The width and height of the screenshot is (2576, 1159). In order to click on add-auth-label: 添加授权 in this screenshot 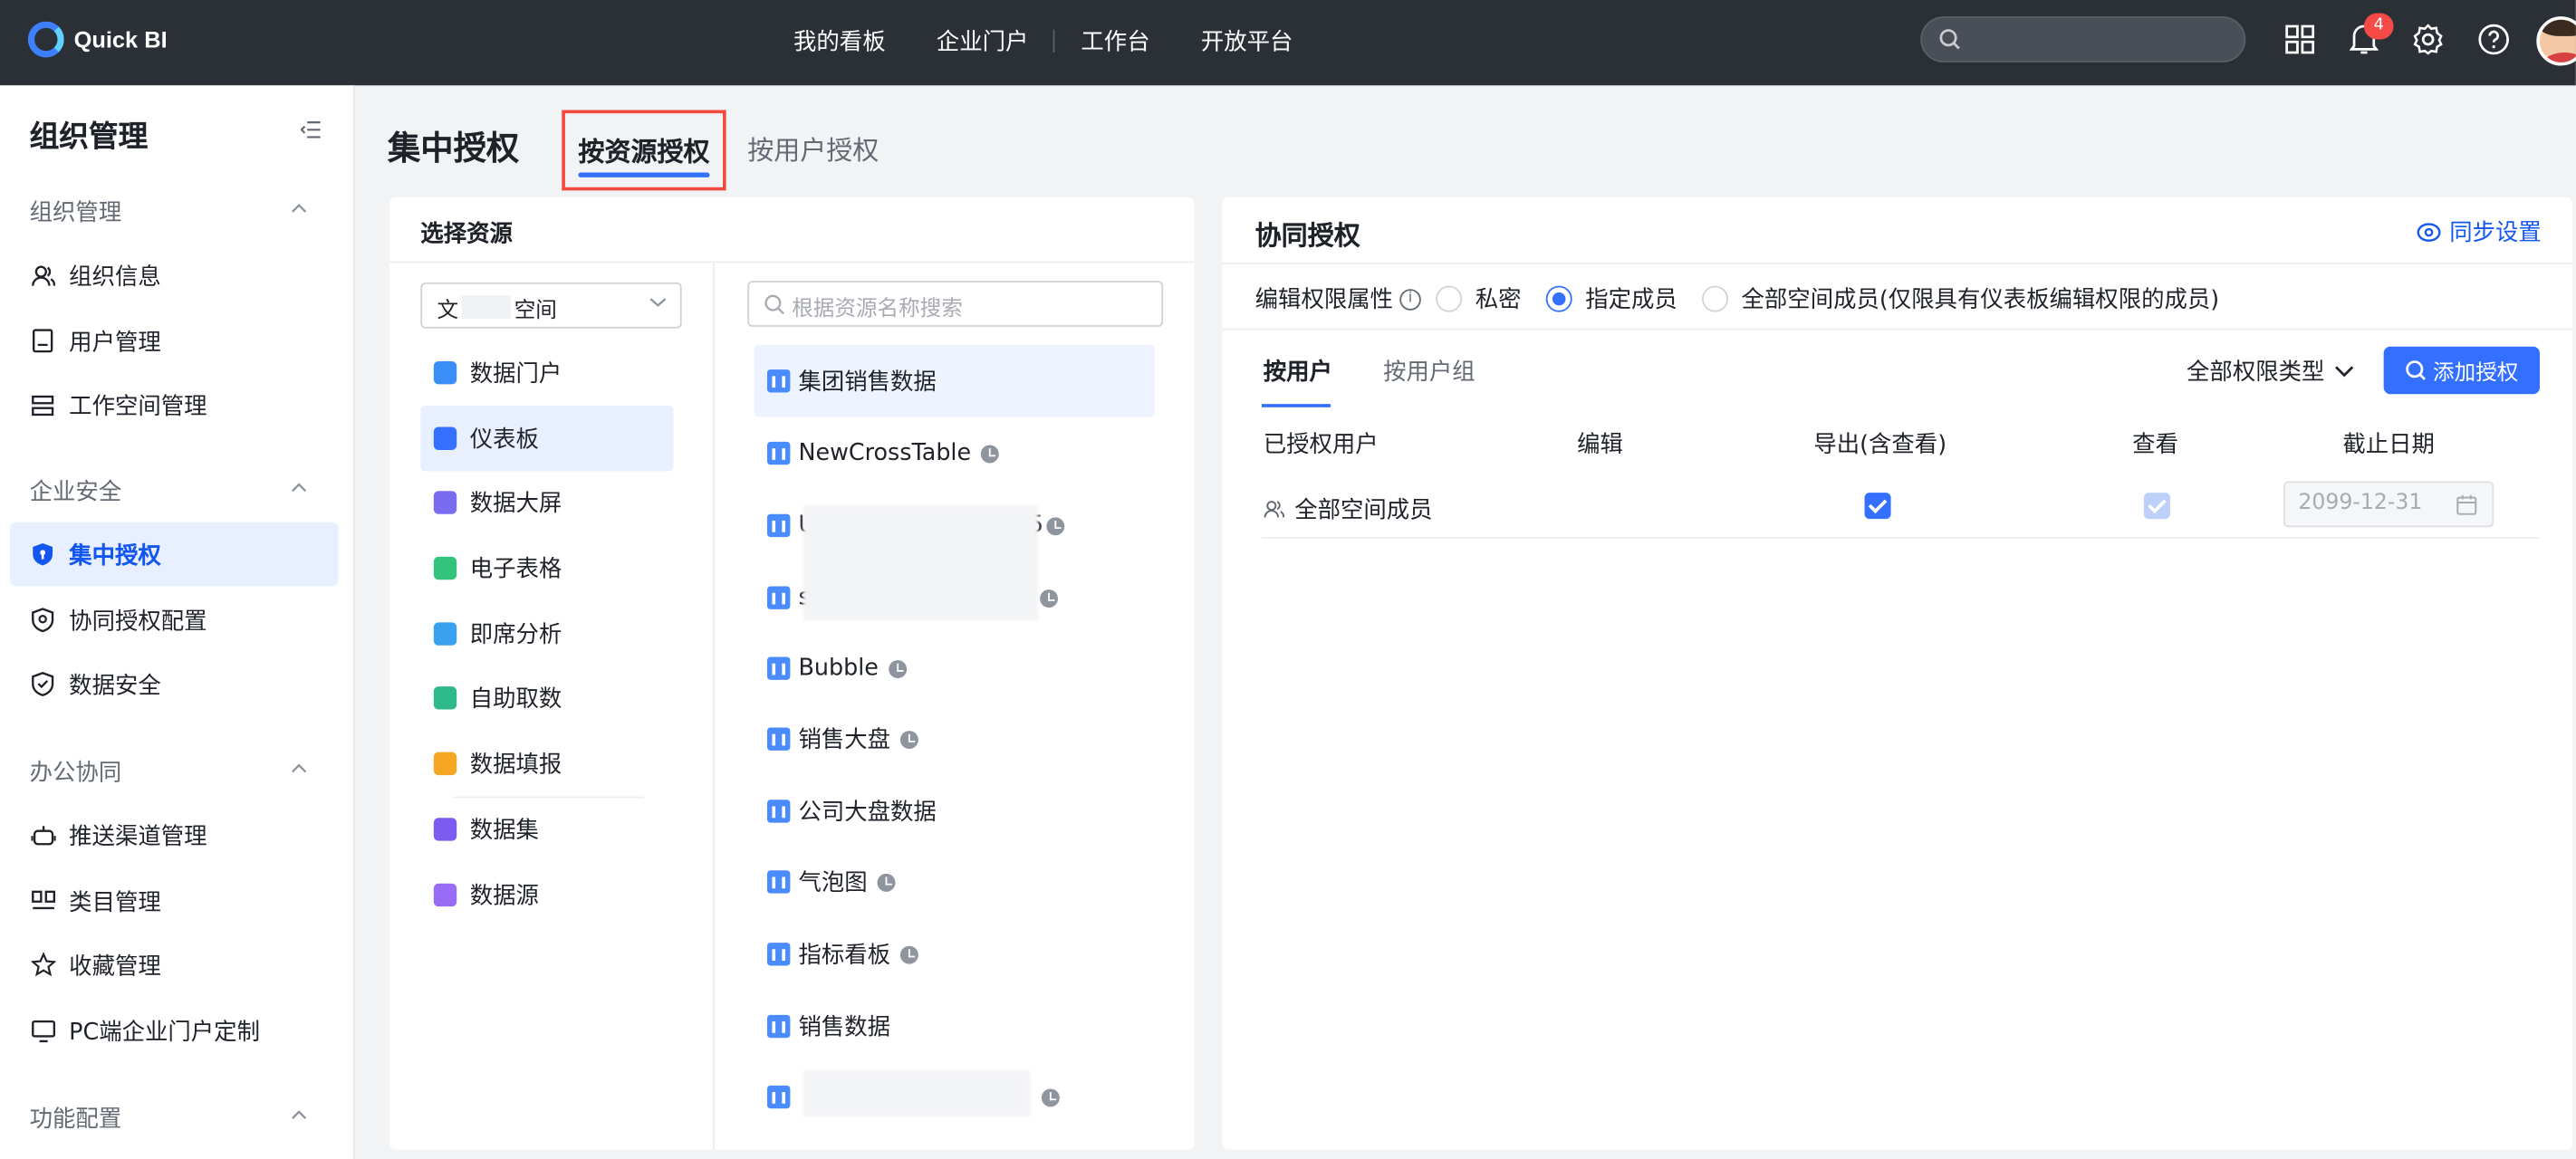, I will do `click(2476, 374)`.